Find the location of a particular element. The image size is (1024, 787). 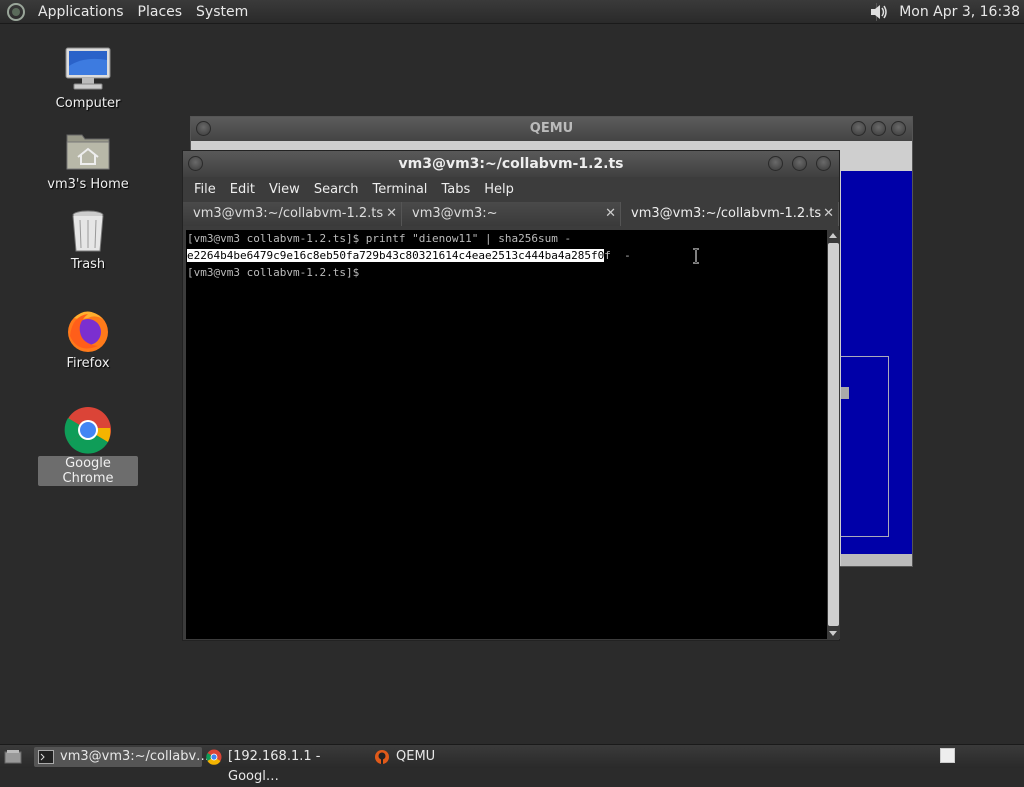

clock: Mon Apr 3, 16:38 is located at coordinates (961, 12).